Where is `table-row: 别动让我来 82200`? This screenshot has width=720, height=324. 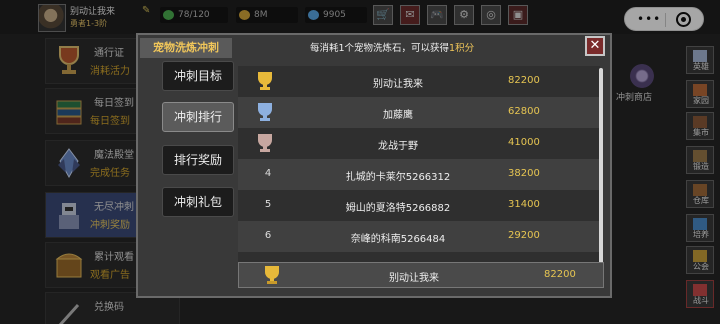 table-row: 别动让我来 82200 is located at coordinates (419, 81).